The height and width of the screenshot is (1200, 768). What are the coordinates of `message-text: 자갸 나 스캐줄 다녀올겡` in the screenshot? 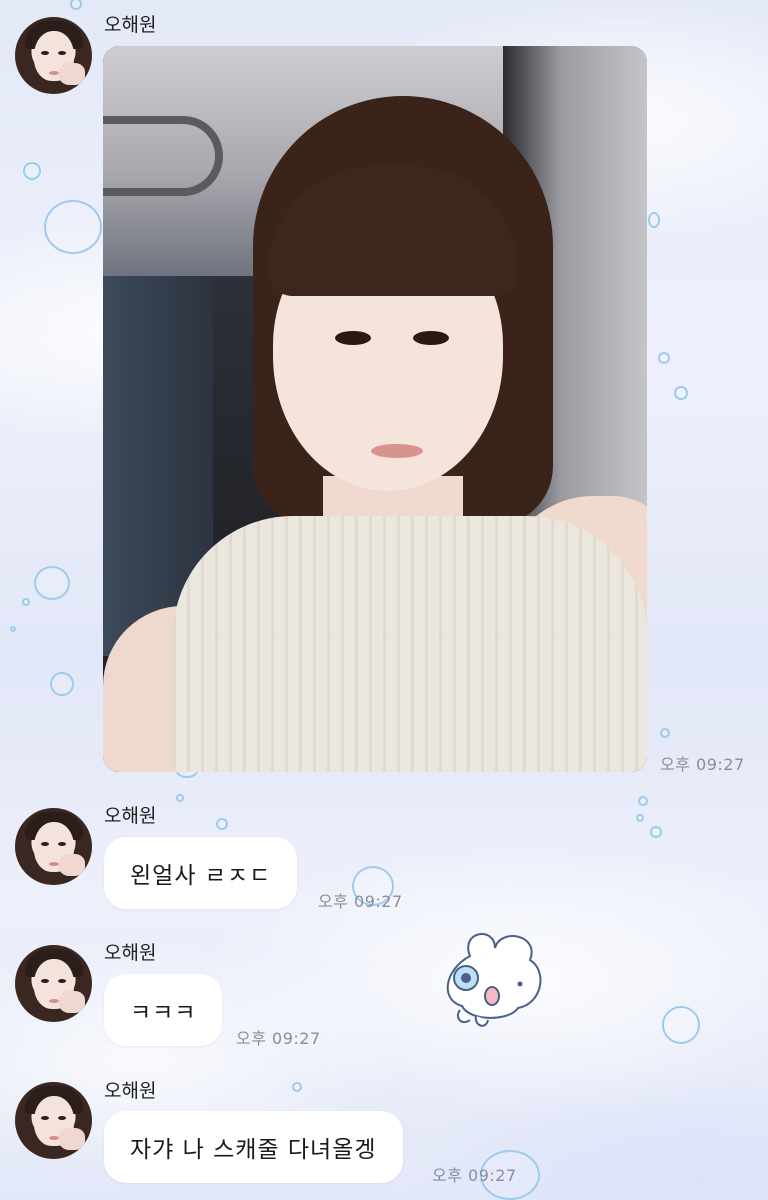 It's located at (253, 1150).